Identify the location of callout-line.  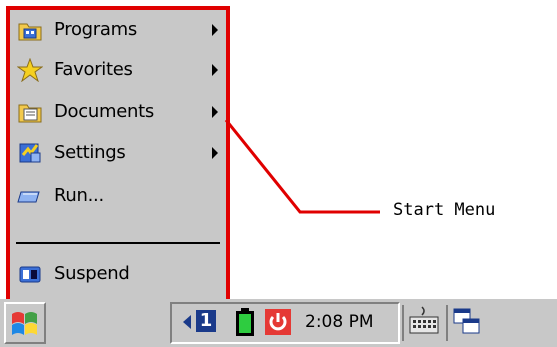
(302, 166).